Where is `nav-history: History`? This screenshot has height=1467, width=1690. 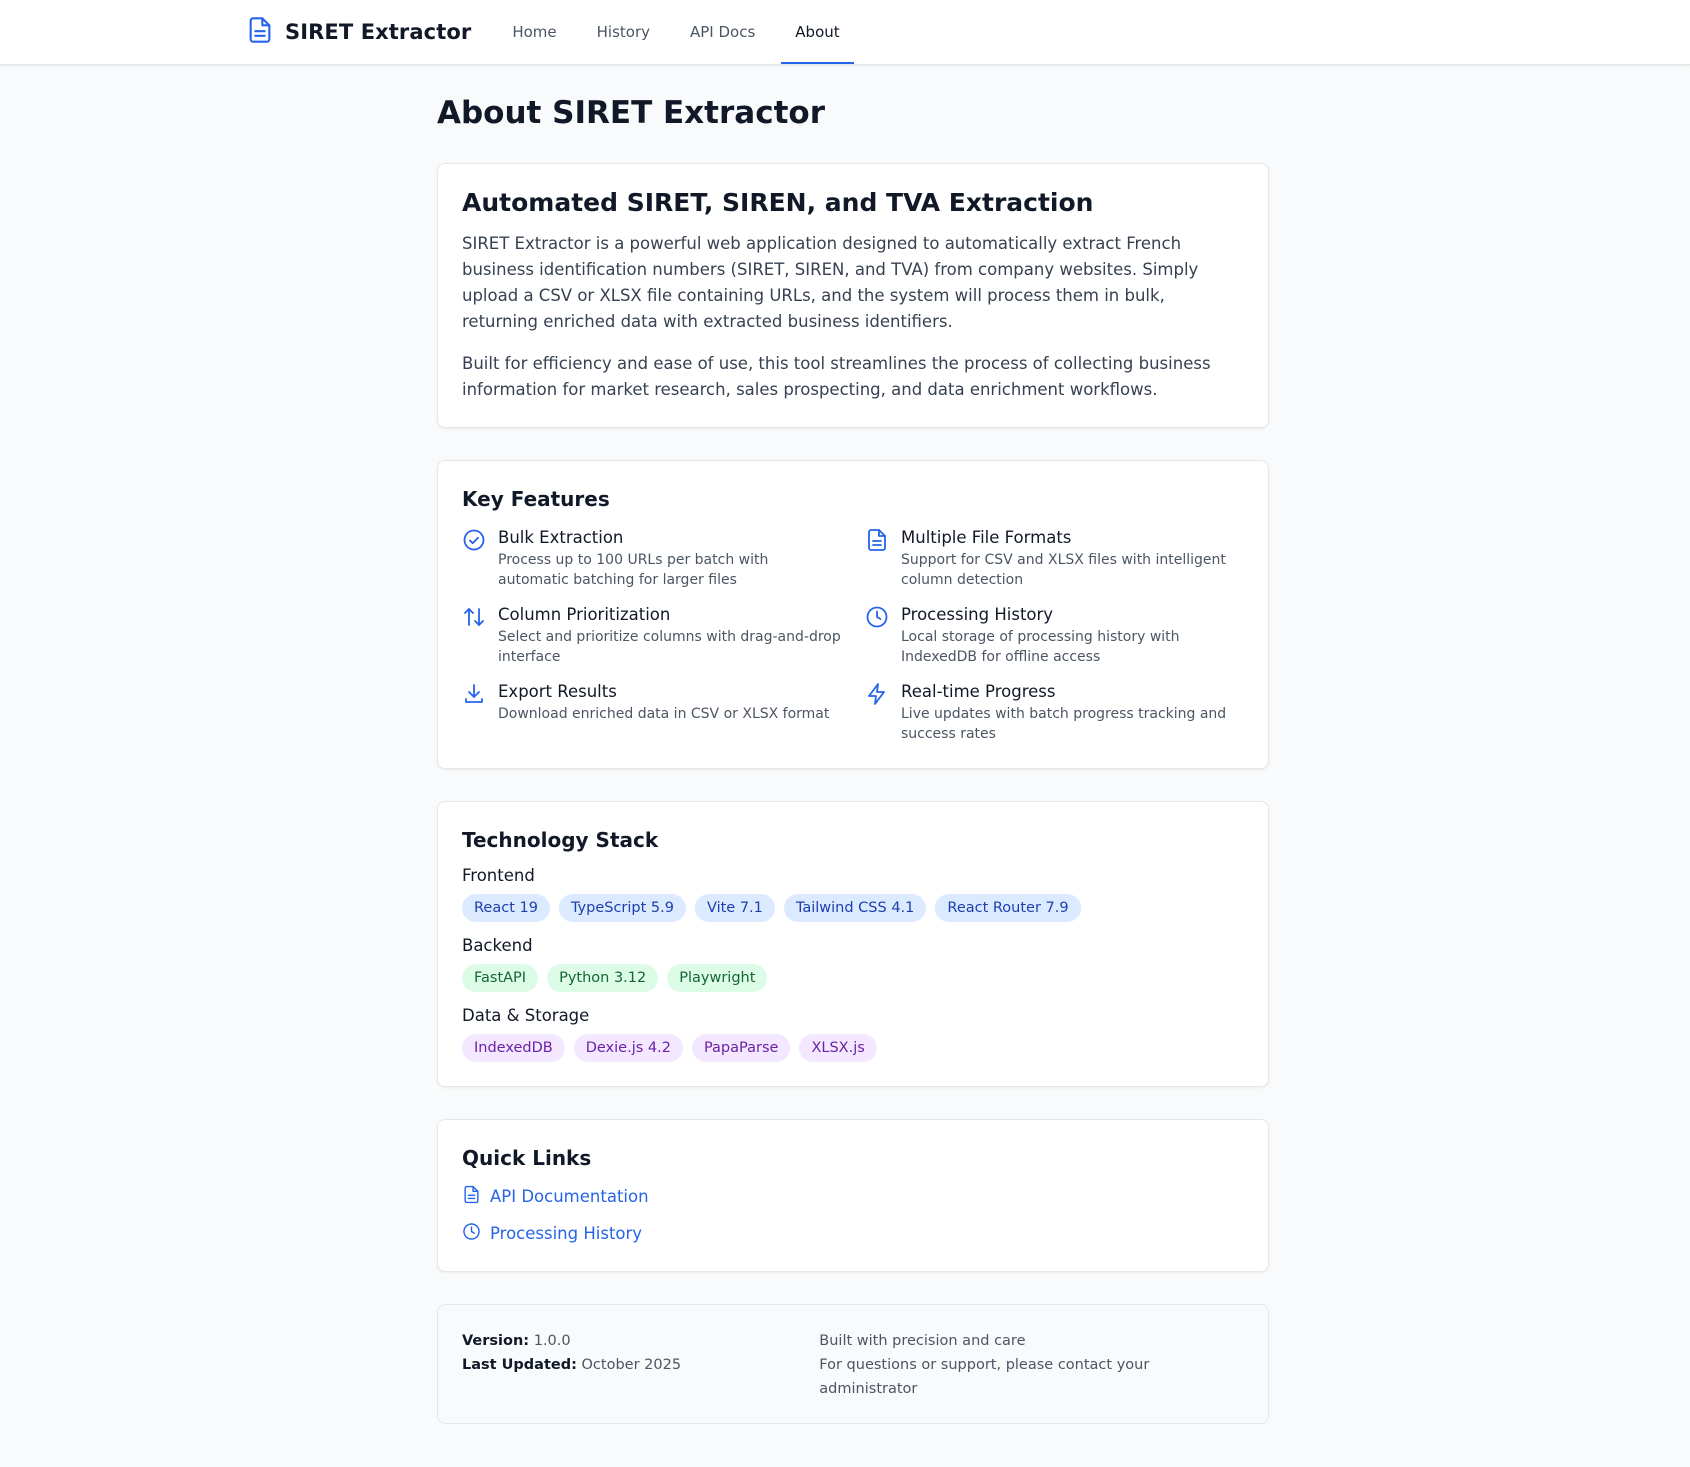 nav-history: History is located at coordinates (623, 32).